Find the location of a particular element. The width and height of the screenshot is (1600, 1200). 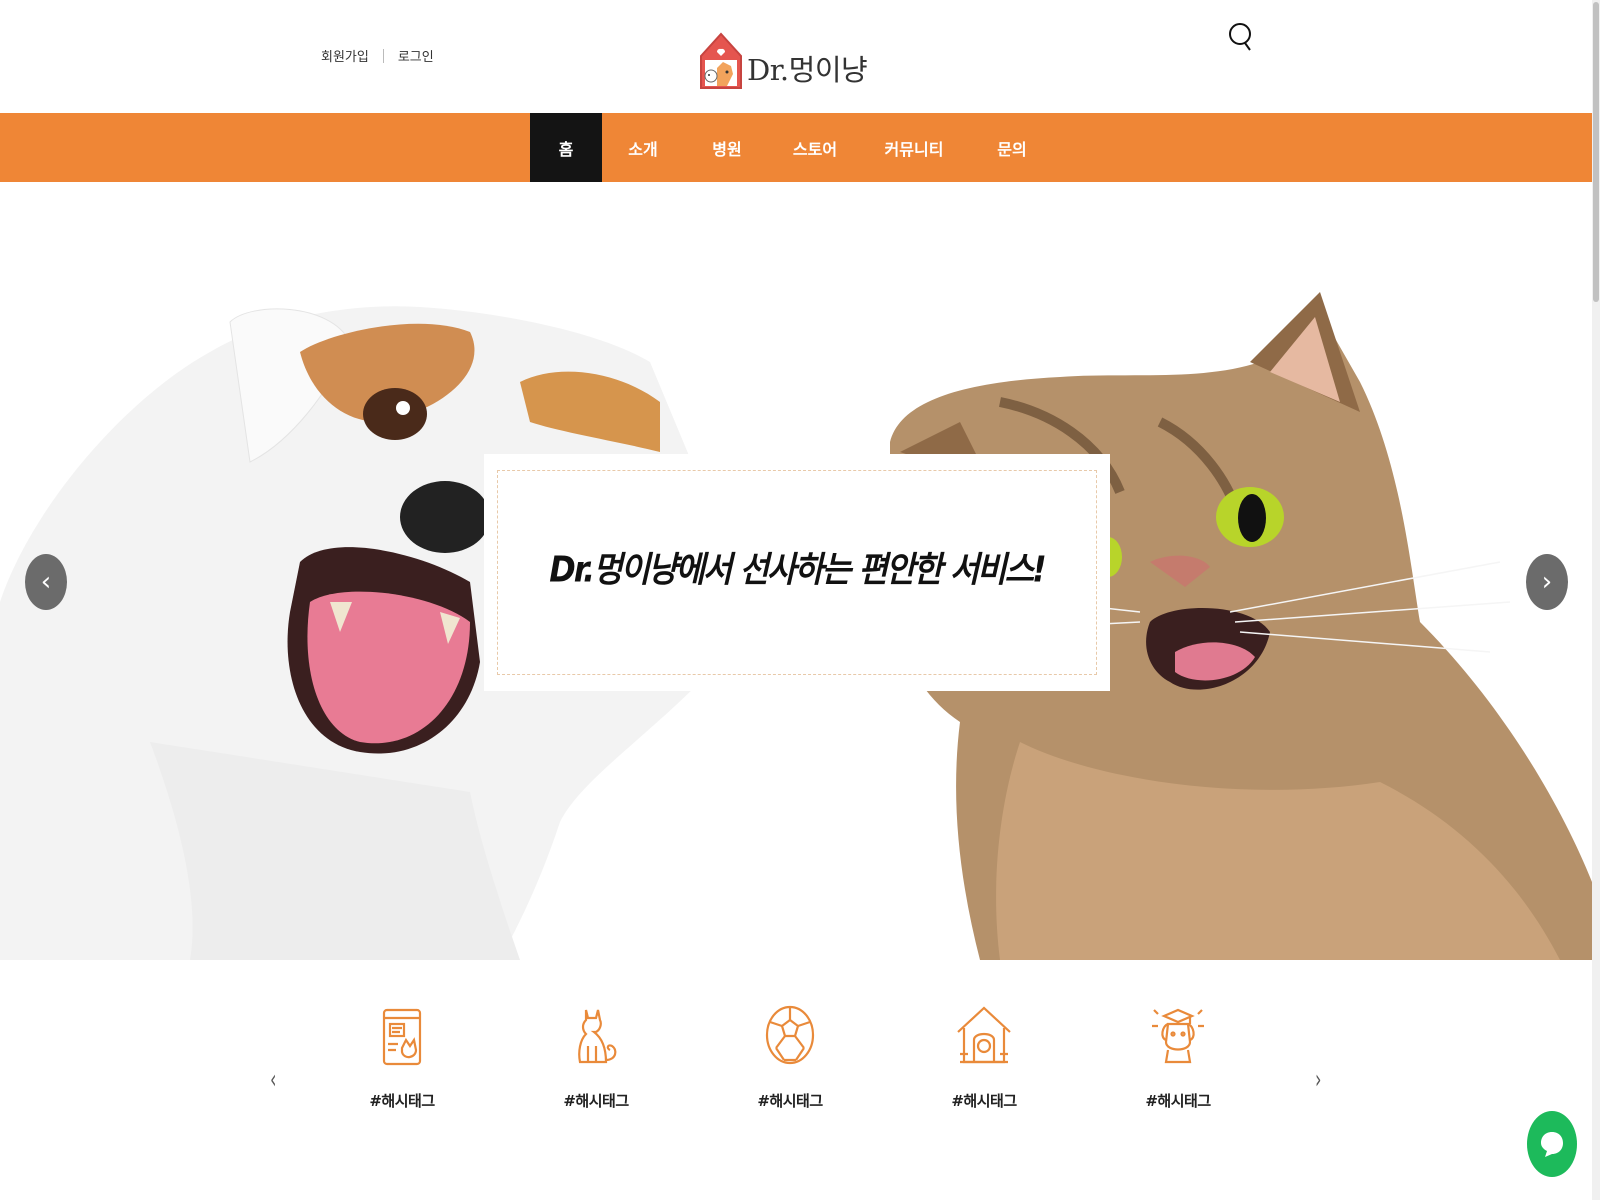

chat-button is located at coordinates (1552, 1144).